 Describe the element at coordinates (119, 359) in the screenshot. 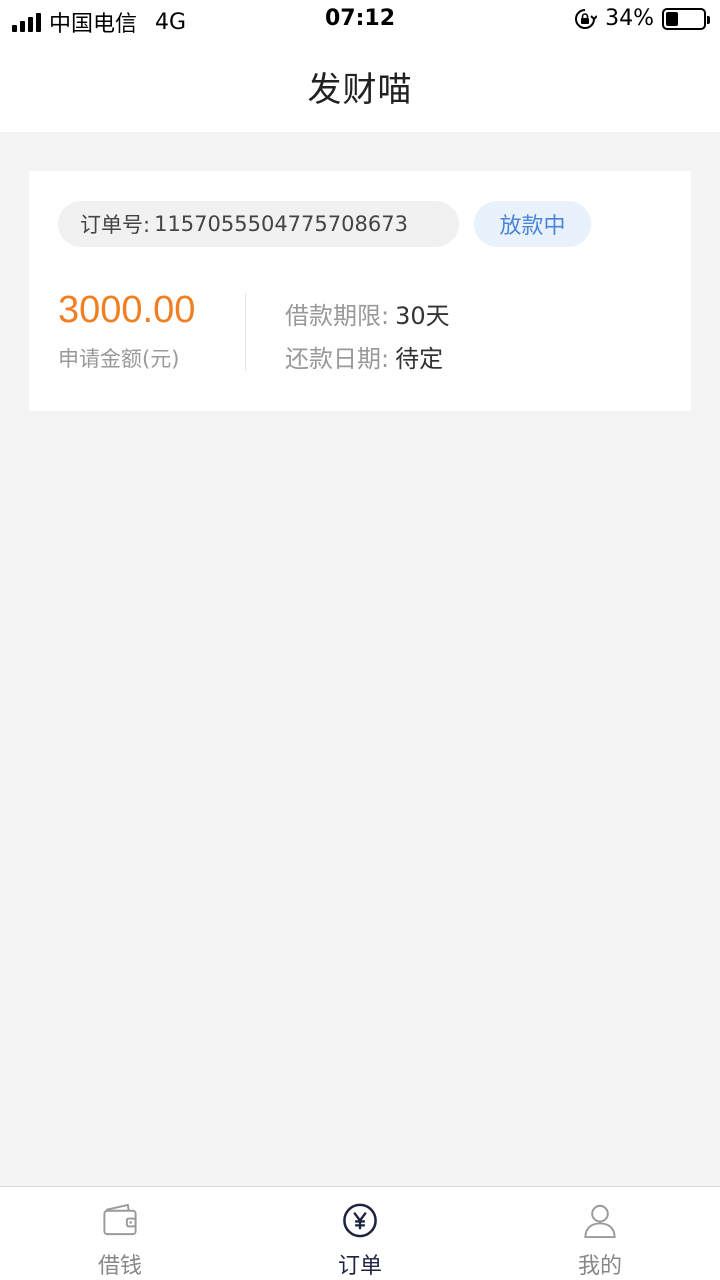

I see `loan-amount-label: 申请金额(元)` at that location.